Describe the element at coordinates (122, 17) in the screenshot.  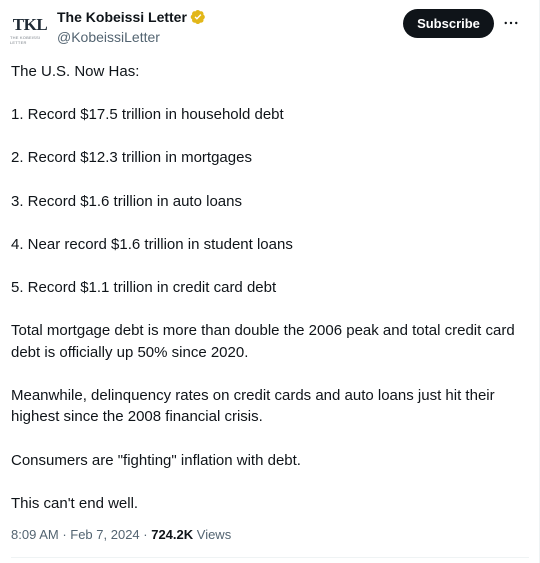
I see `author-name: The Kobeissi Letter` at that location.